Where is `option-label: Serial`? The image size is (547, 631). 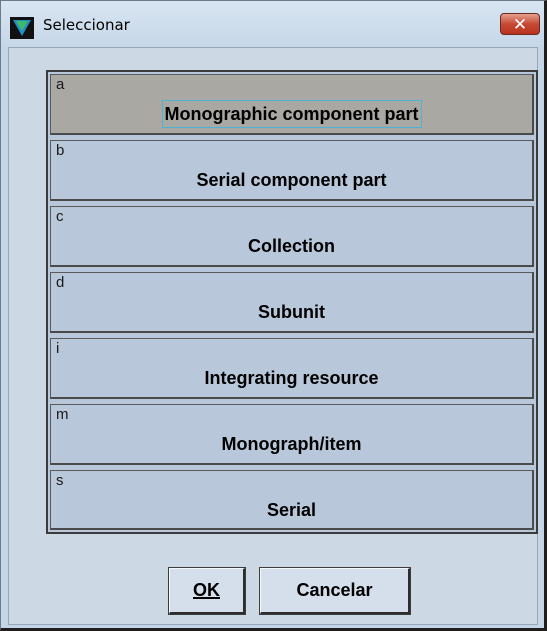 option-label: Serial is located at coordinates (291, 510).